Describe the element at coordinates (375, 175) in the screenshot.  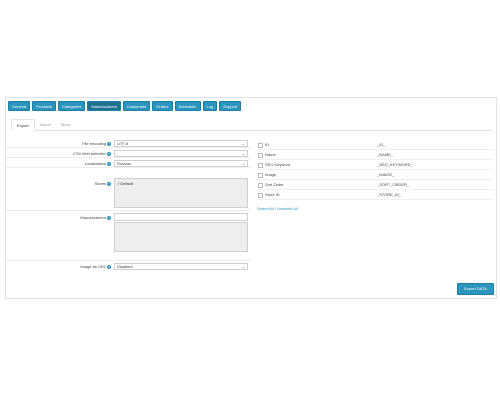
I see `field-row: Image _IMAGE_` at that location.